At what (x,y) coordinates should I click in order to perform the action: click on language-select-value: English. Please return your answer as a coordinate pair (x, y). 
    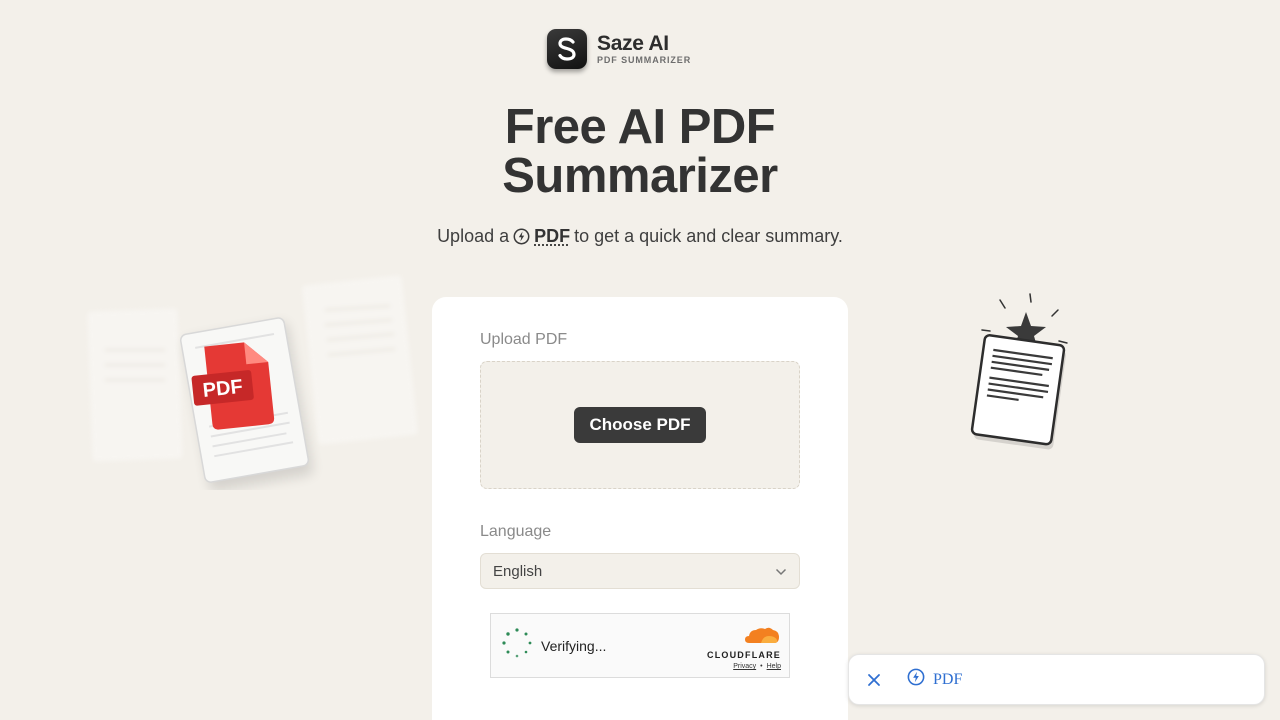
    Looking at the image, I should click on (518, 571).